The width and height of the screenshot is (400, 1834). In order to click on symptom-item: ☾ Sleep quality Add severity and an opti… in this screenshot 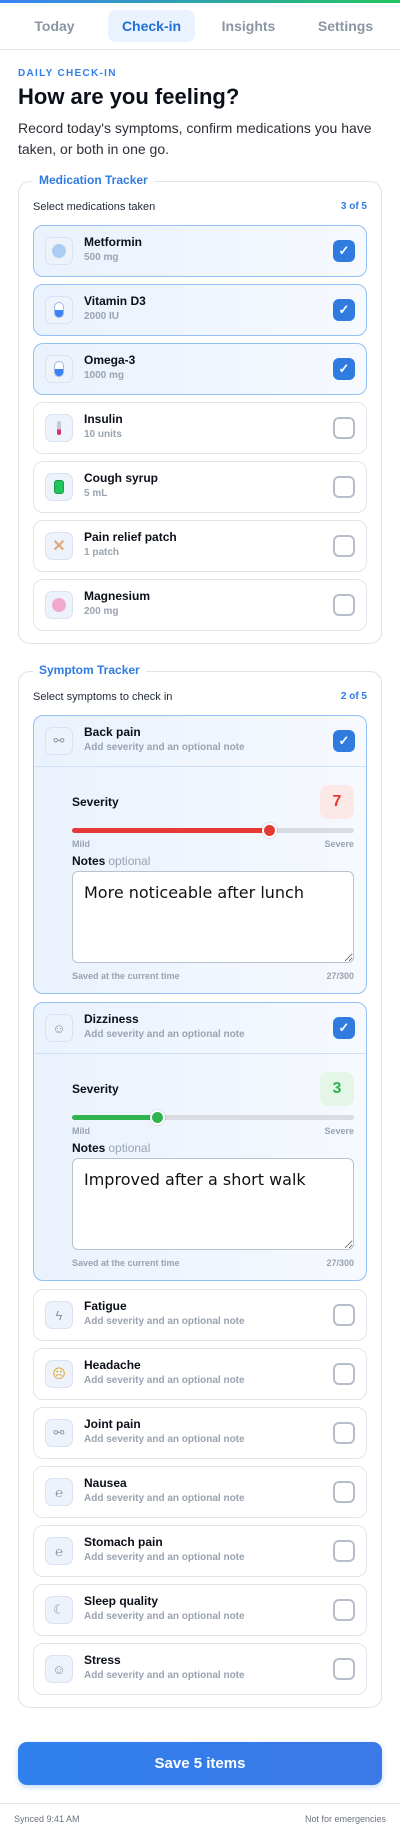, I will do `click(200, 1610)`.